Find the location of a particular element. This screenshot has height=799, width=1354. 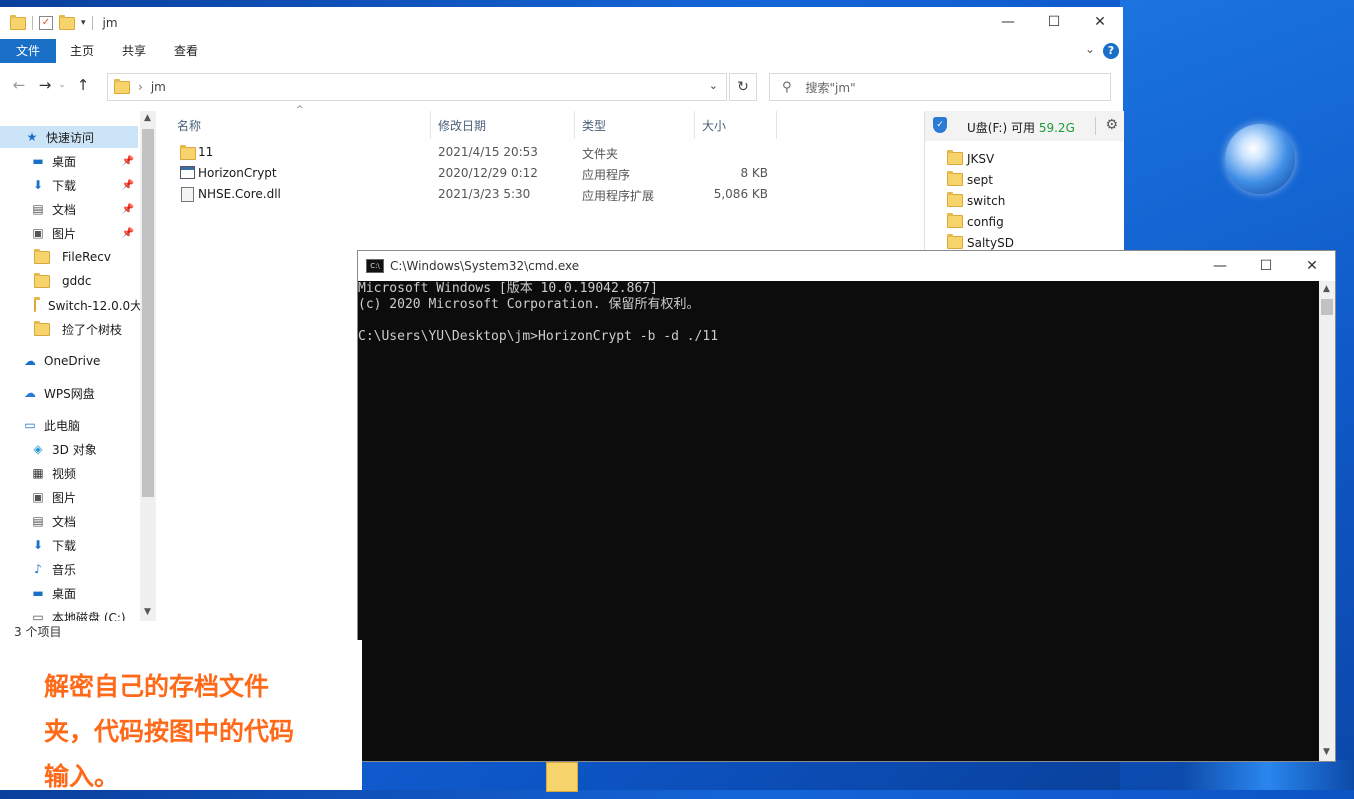

recent-locations-icon: ⌄ is located at coordinates (62, 85).